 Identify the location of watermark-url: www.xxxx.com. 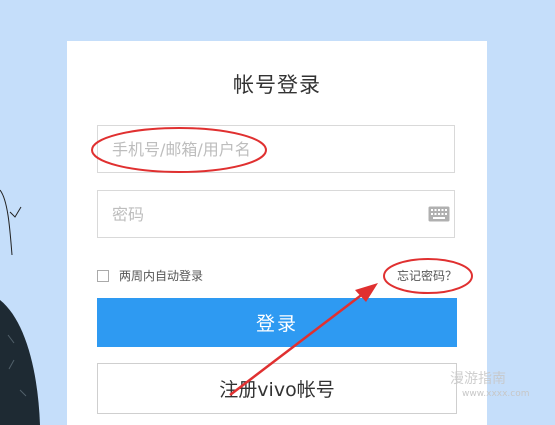
(496, 394).